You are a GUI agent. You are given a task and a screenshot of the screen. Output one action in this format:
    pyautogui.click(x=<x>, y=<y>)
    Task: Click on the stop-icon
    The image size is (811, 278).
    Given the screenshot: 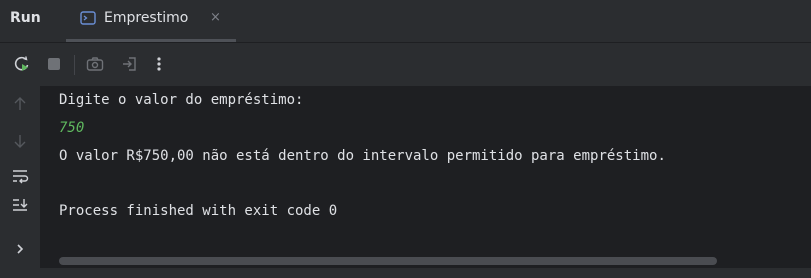 What is the action you would take?
    pyautogui.click(x=54, y=64)
    